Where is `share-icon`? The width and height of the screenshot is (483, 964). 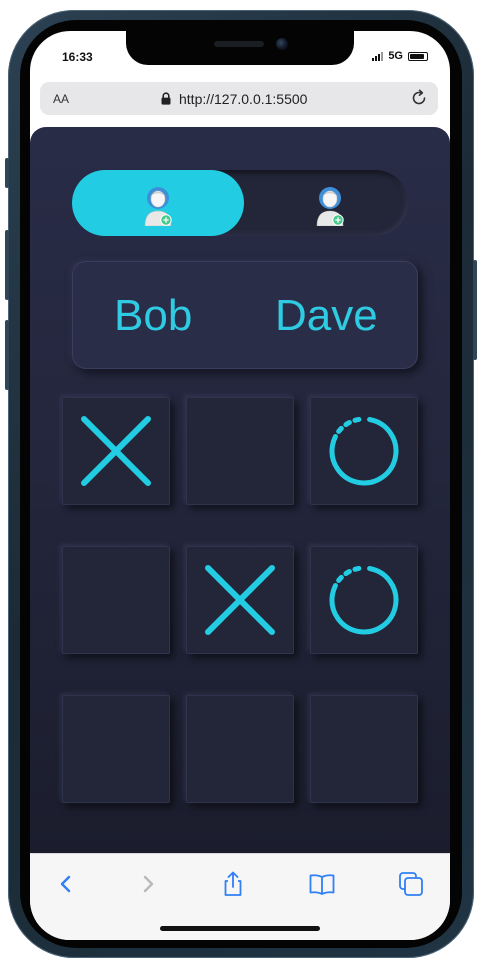
share-icon is located at coordinates (233, 884).